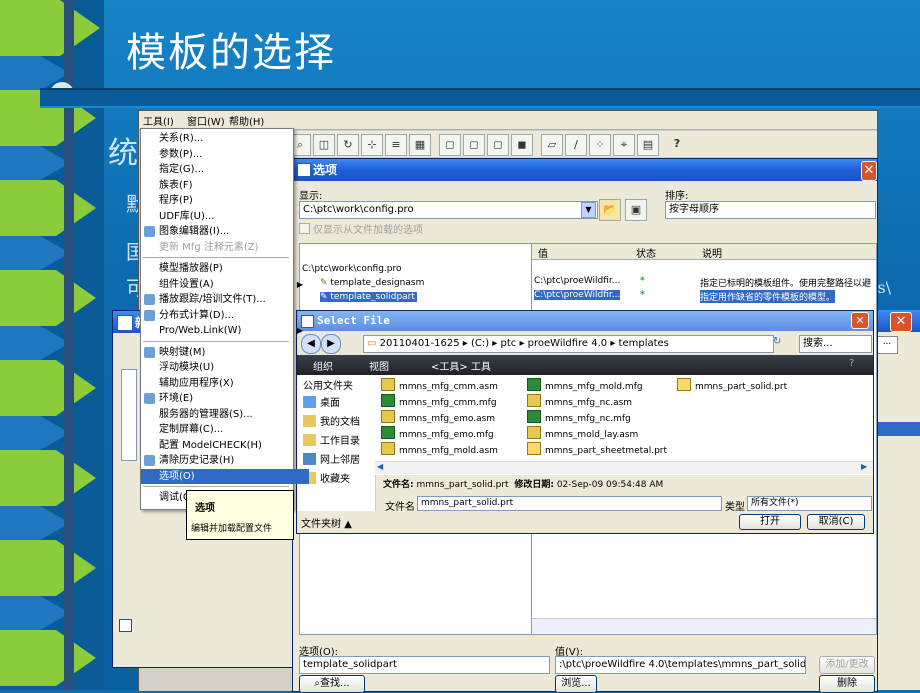 The image size is (920, 693). What do you see at coordinates (396, 145) in the screenshot?
I see `layers-icon: ≡` at bounding box center [396, 145].